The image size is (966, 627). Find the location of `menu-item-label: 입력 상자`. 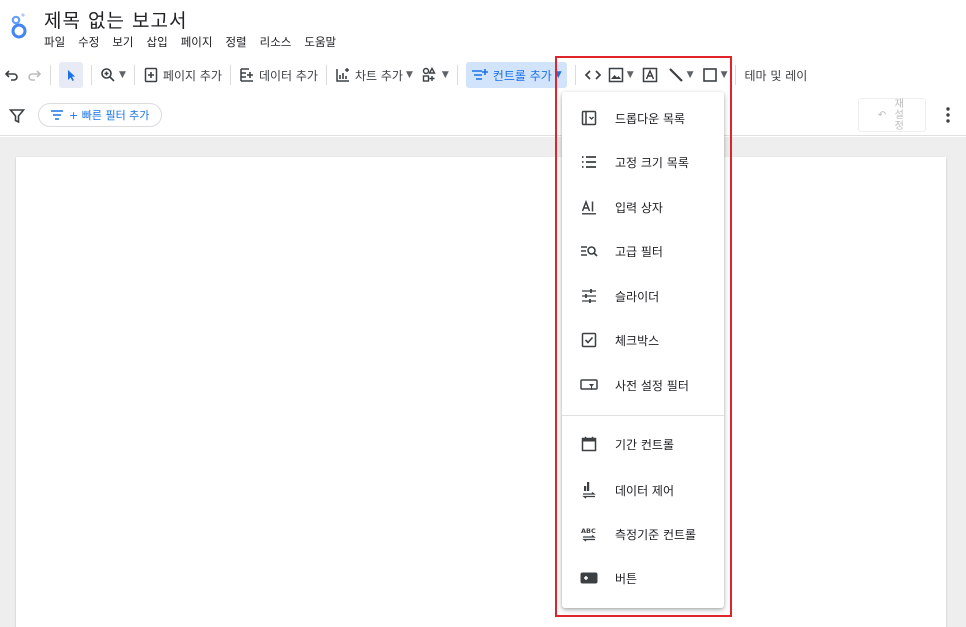

menu-item-label: 입력 상자 is located at coordinates (639, 207).